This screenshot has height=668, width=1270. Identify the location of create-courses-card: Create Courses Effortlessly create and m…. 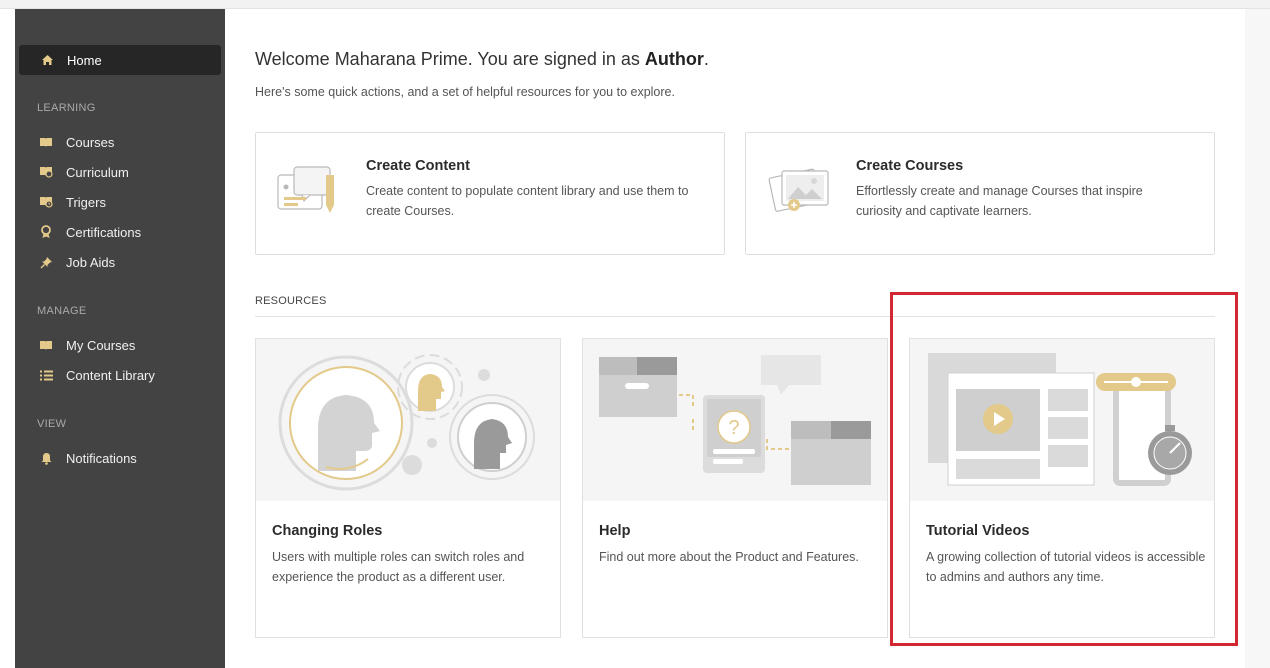
(980, 193).